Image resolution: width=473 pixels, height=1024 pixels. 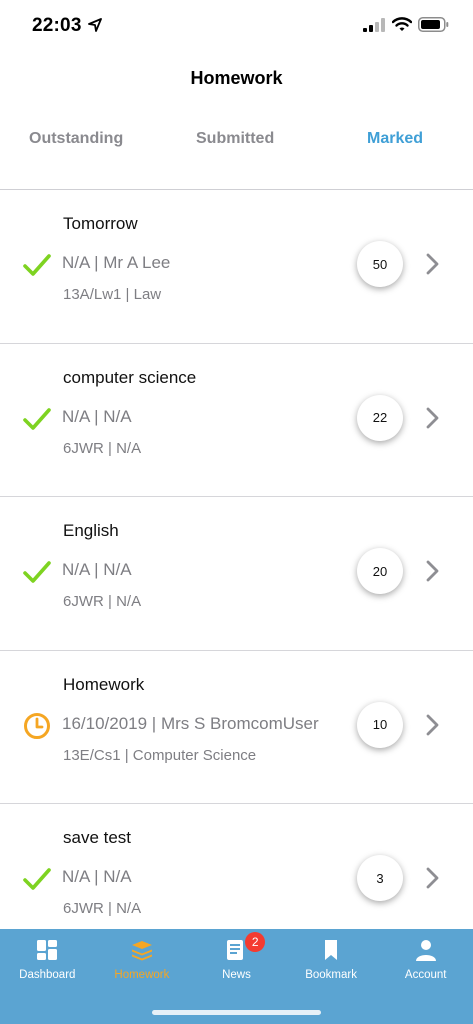 I want to click on homework-date-teacher: 16/10/2019 | Mrs S BromcomUser, so click(x=190, y=723).